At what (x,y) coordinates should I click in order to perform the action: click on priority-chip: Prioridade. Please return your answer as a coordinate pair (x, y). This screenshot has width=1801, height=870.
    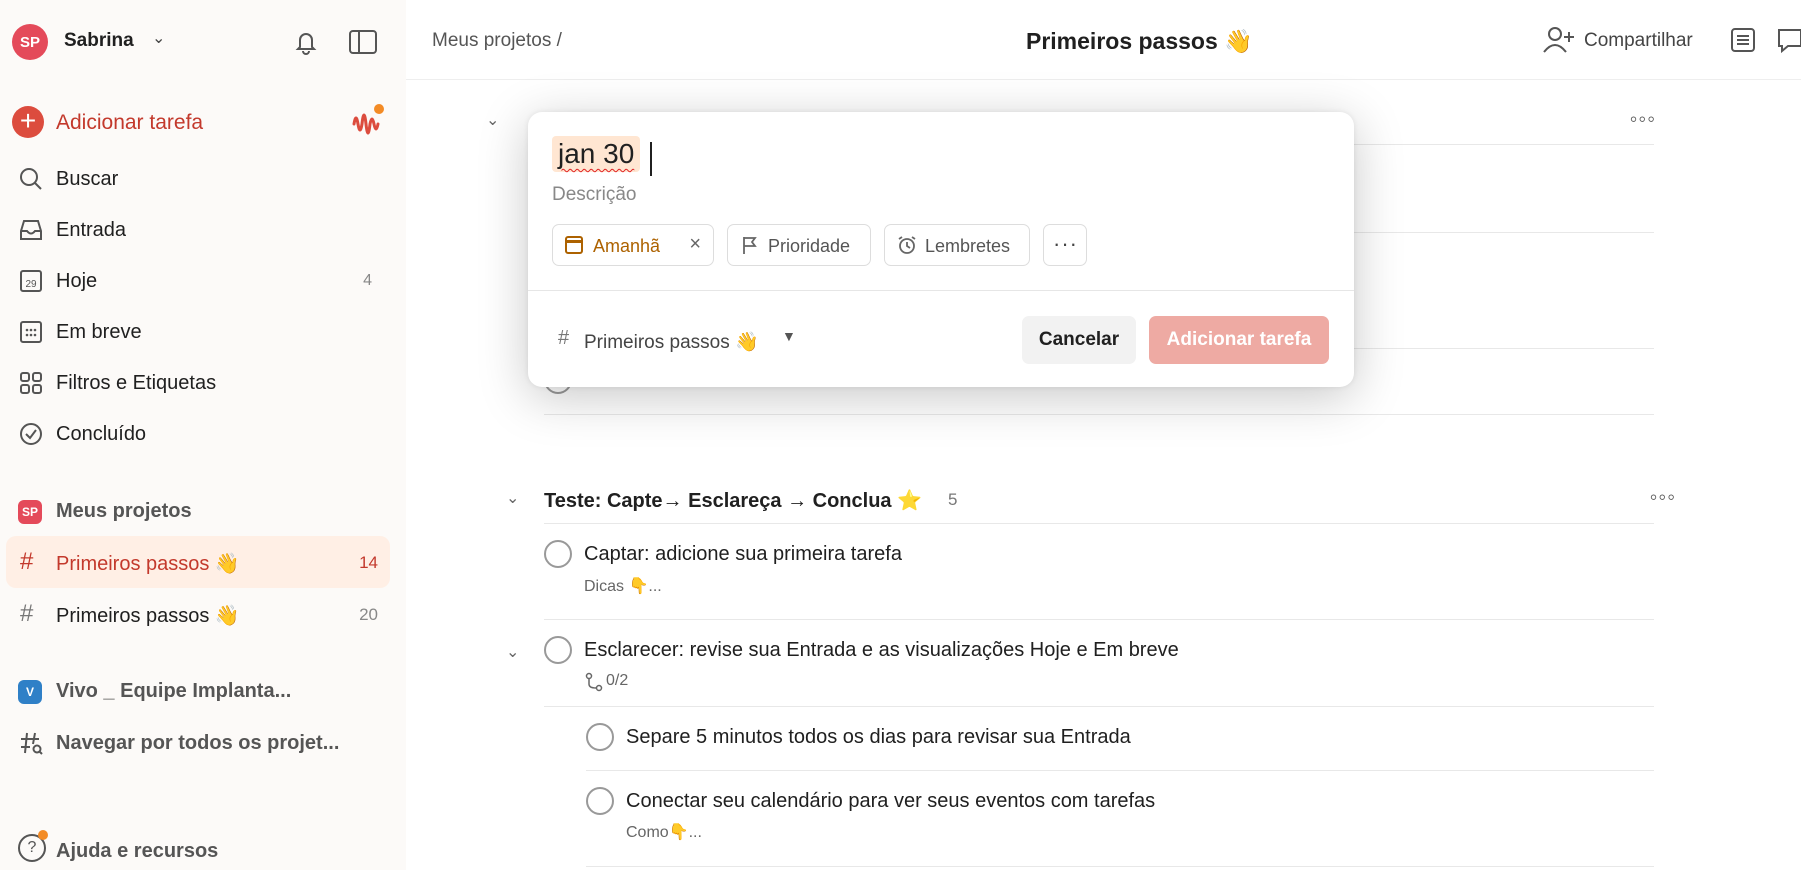
    Looking at the image, I should click on (799, 245).